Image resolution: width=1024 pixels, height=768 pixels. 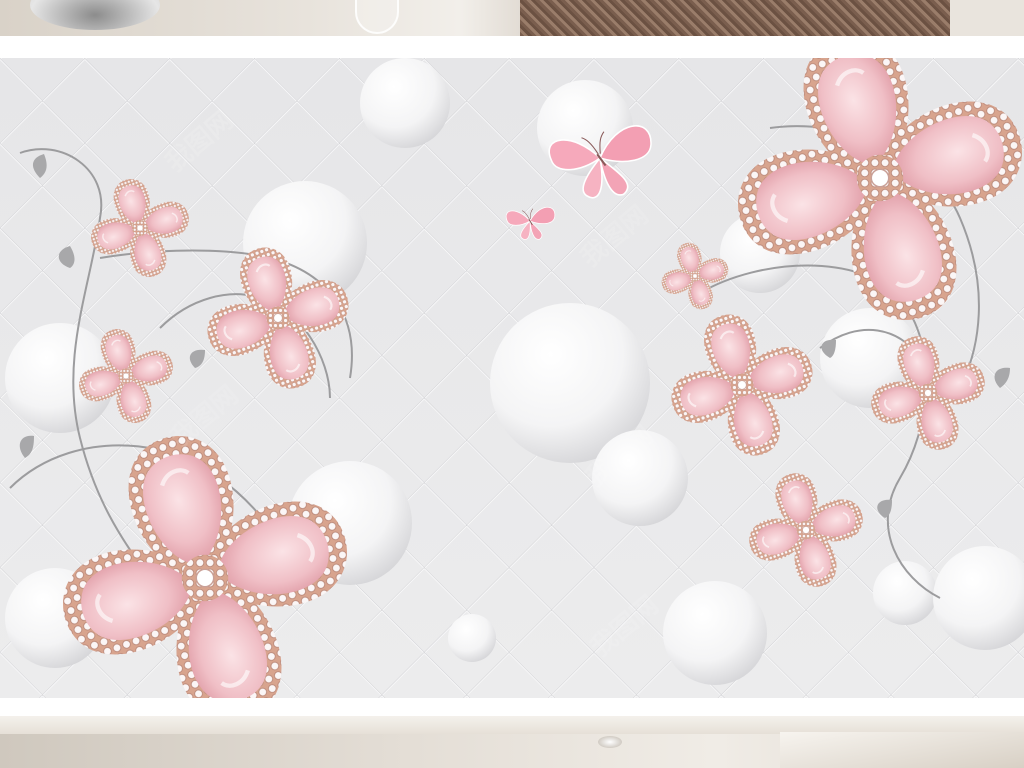 What do you see at coordinates (902, 750) in the screenshot?
I see `ceiling-cove` at bounding box center [902, 750].